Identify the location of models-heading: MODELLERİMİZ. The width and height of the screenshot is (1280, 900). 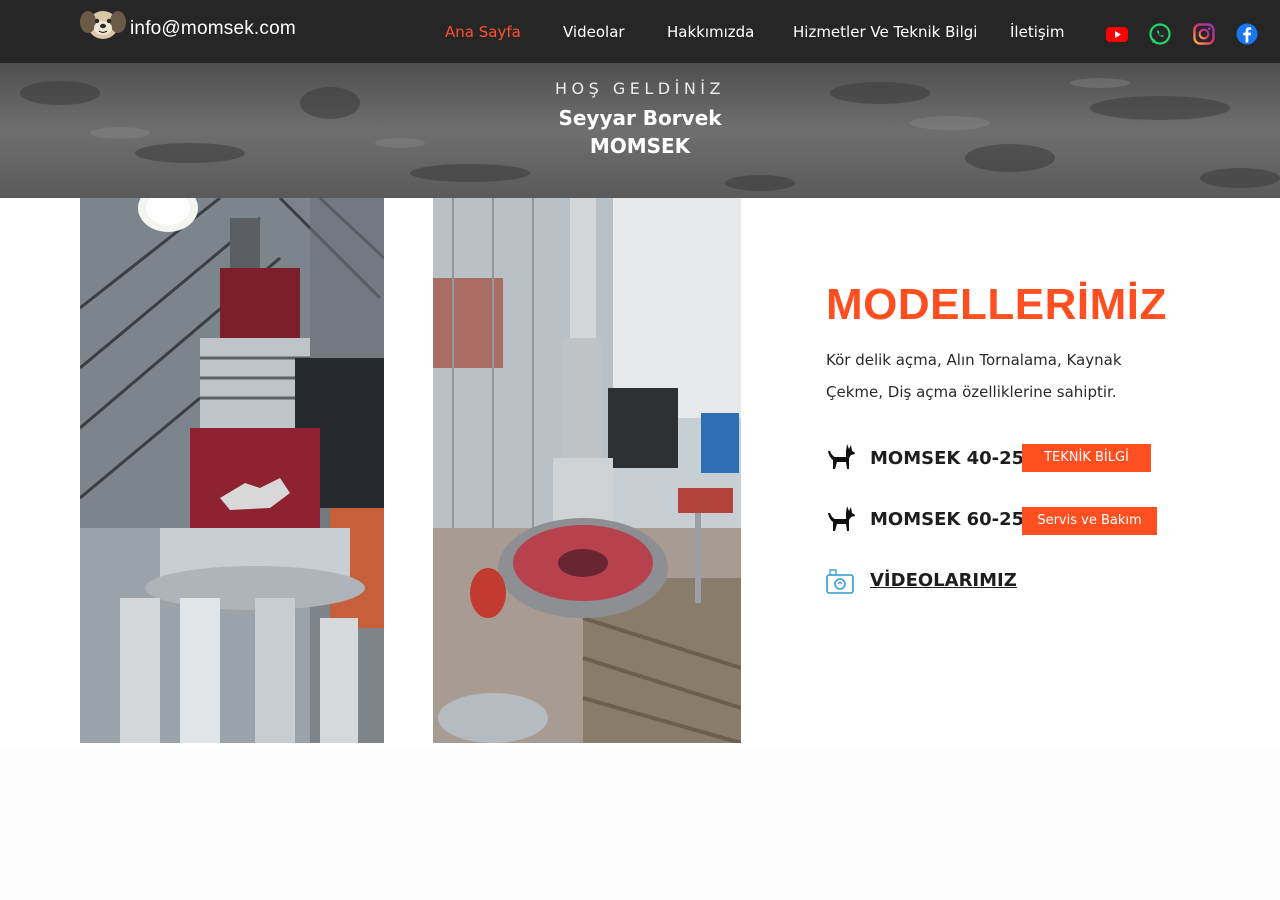
(996, 304).